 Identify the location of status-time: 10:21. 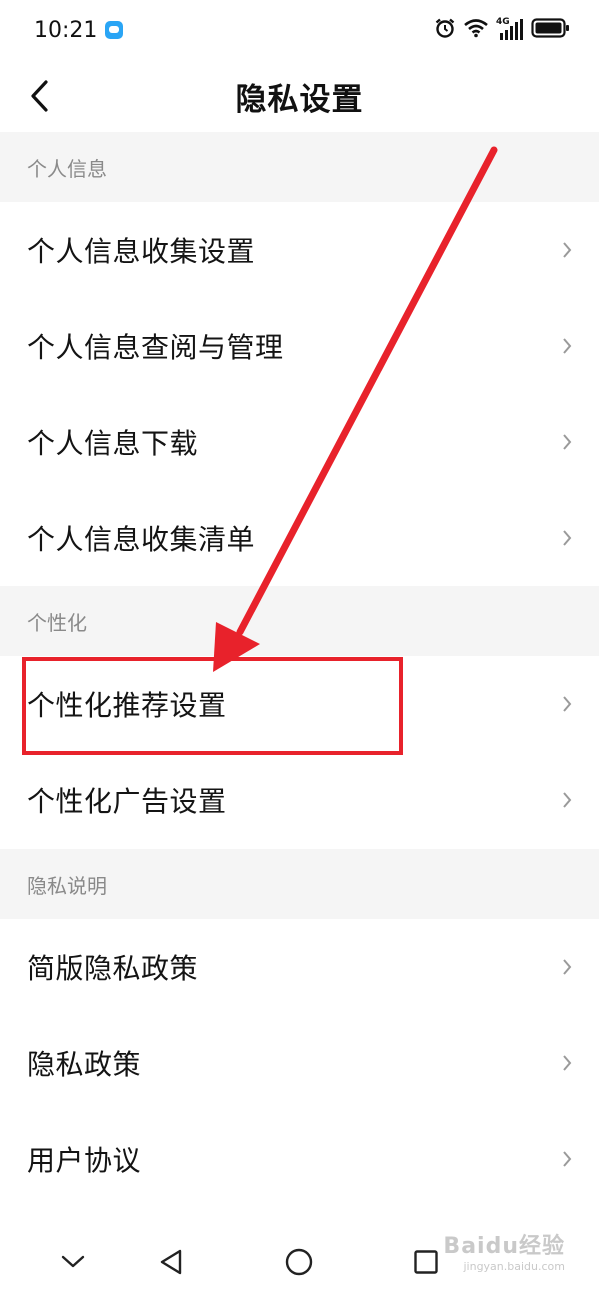
(66, 30).